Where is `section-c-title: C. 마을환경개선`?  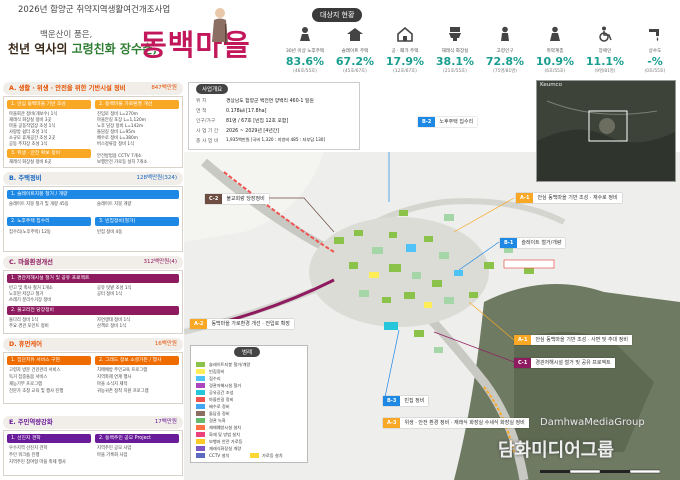 section-c-title: C. 마을환경개선 is located at coordinates (31, 262).